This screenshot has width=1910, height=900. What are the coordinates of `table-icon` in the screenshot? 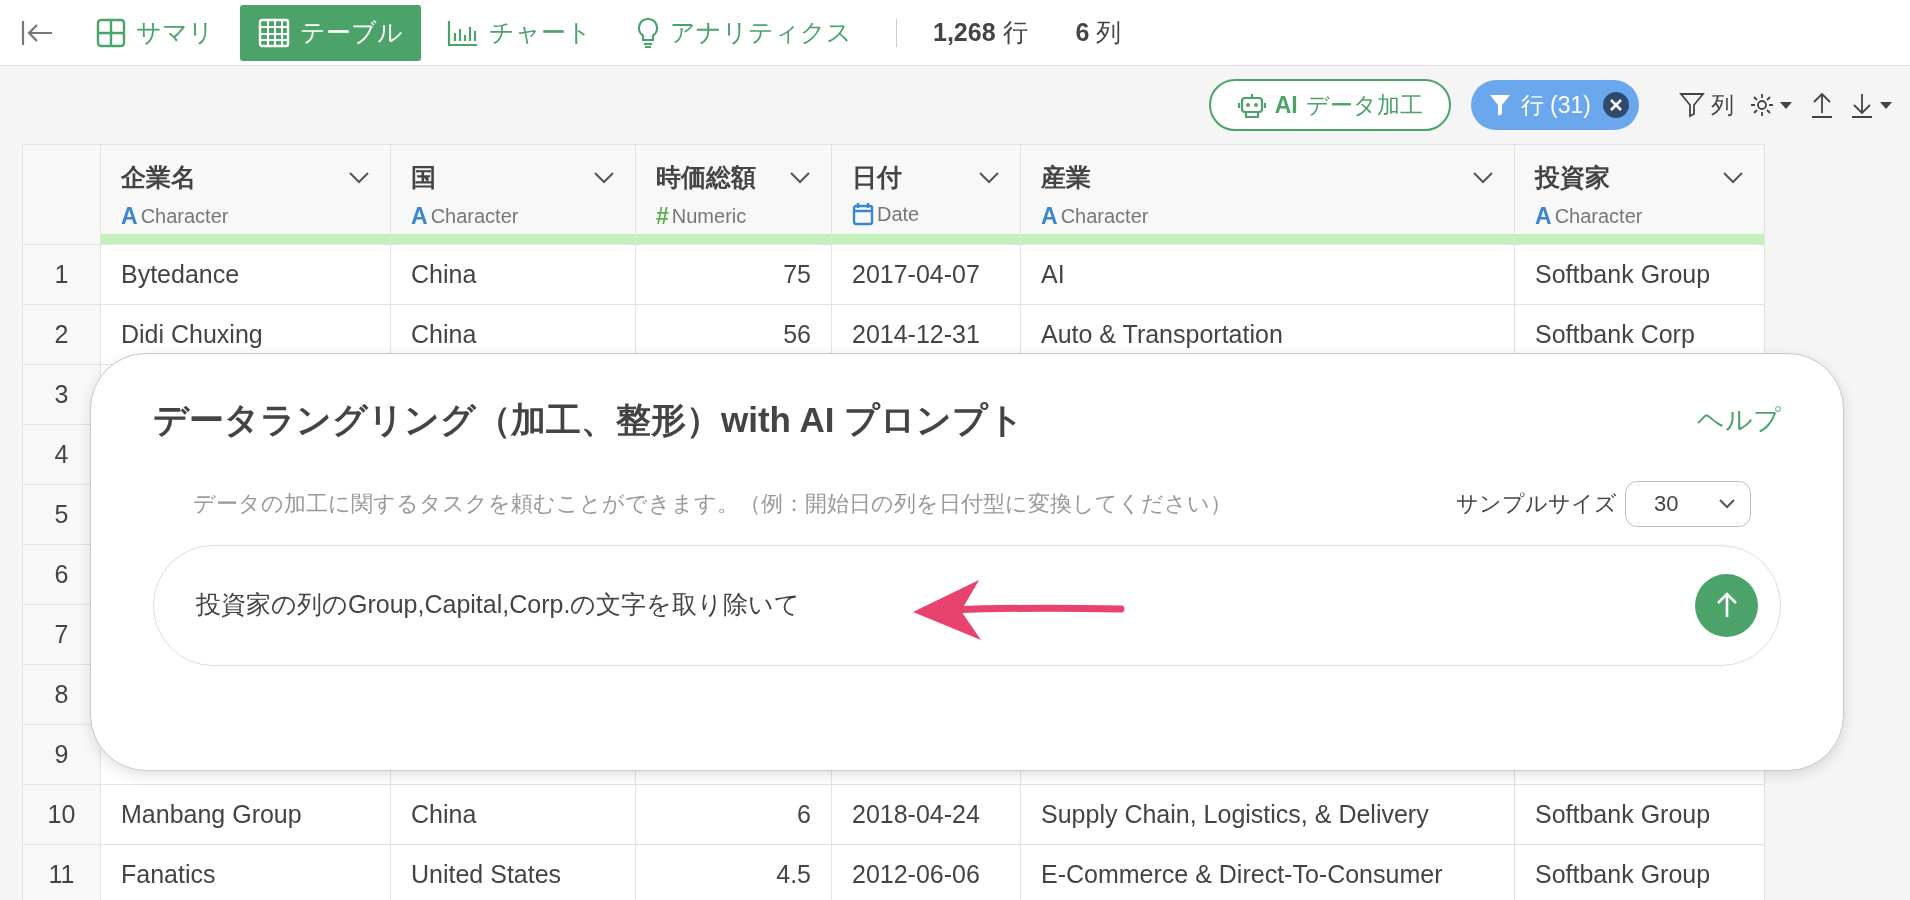 It's located at (274, 32).